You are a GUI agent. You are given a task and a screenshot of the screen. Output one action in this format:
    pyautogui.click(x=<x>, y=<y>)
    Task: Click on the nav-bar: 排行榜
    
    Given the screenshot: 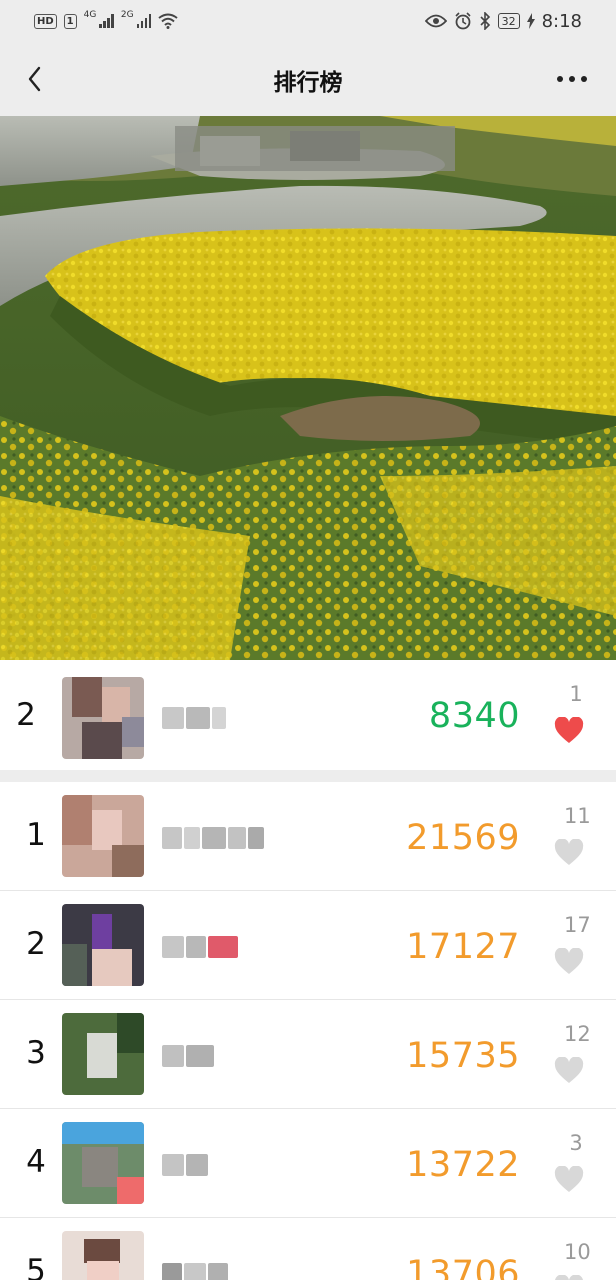 What is the action you would take?
    pyautogui.click(x=308, y=79)
    